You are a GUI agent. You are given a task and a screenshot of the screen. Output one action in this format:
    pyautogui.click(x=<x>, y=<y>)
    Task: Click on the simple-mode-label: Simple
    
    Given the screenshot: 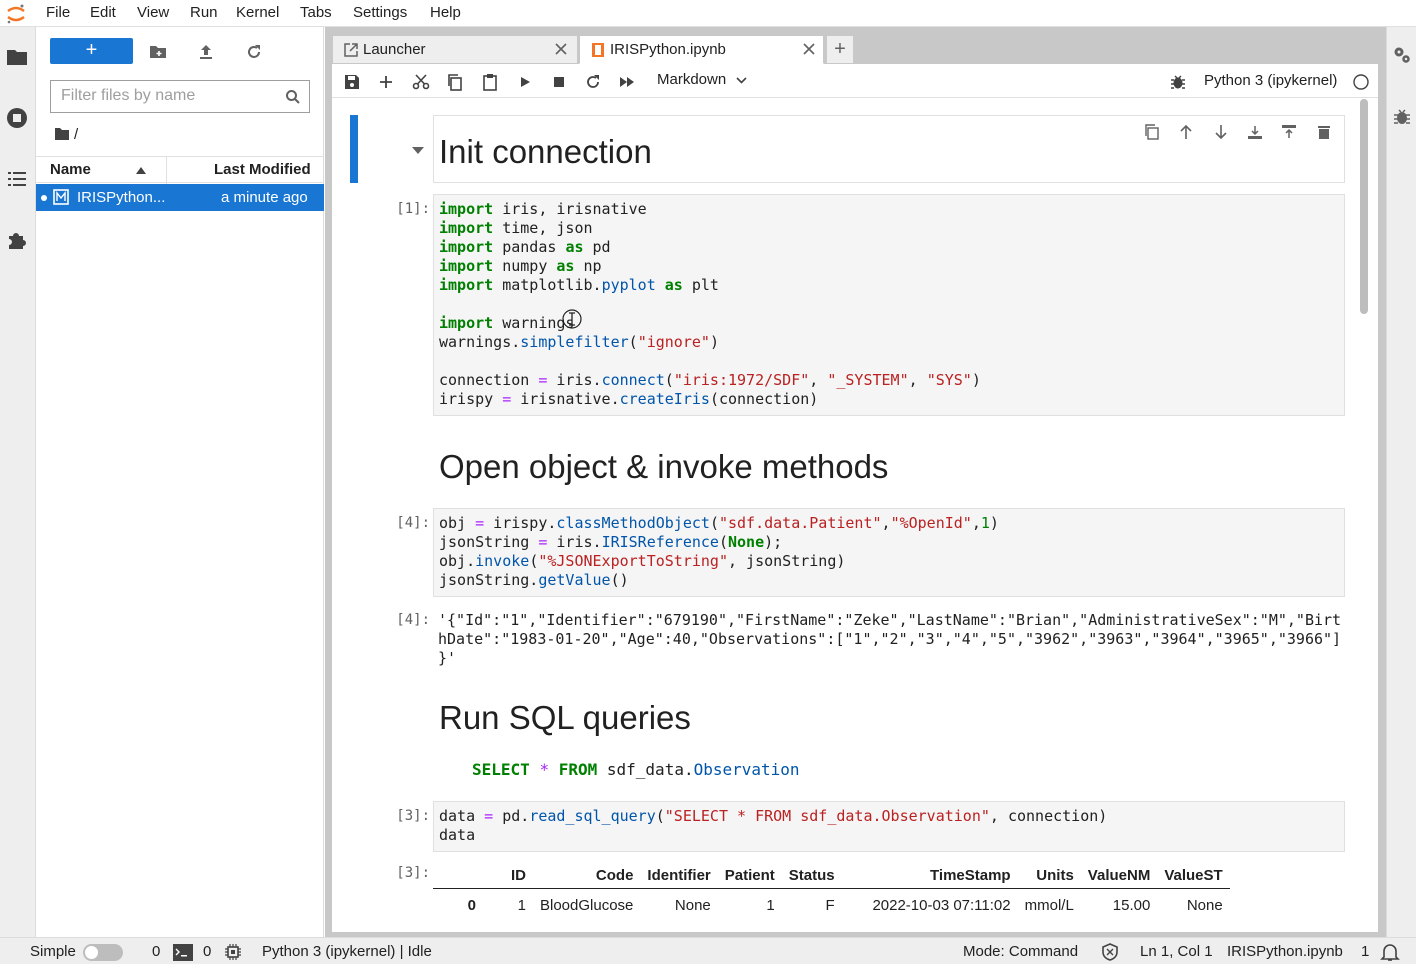 What is the action you would take?
    pyautogui.click(x=53, y=951)
    